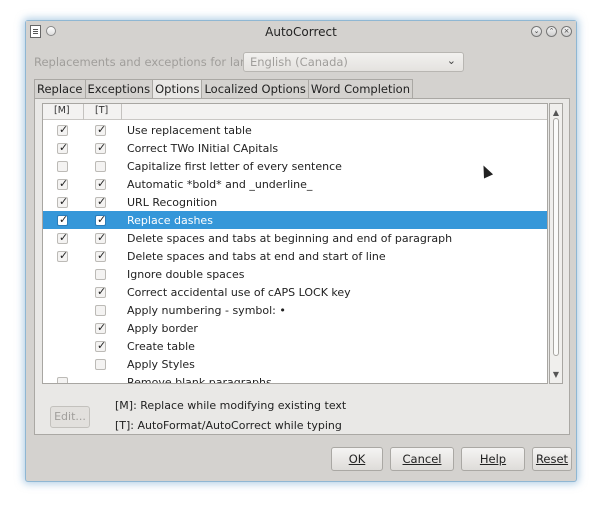  What do you see at coordinates (161, 364) in the screenshot?
I see `option-label: Apply Styles` at bounding box center [161, 364].